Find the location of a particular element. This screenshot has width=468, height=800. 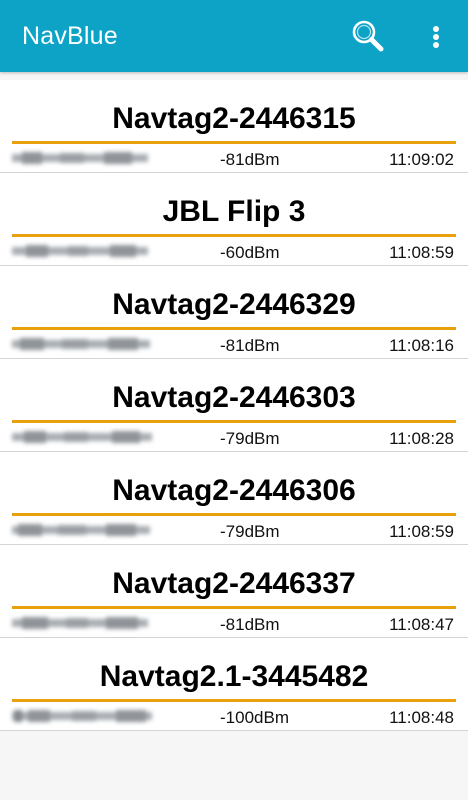

device-name: Navtag2-2446303 is located at coordinates (234, 397).